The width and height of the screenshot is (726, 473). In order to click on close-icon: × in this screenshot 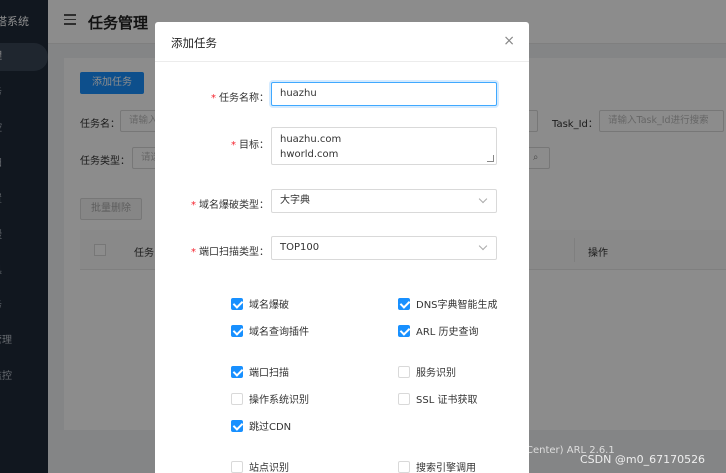, I will do `click(509, 41)`.